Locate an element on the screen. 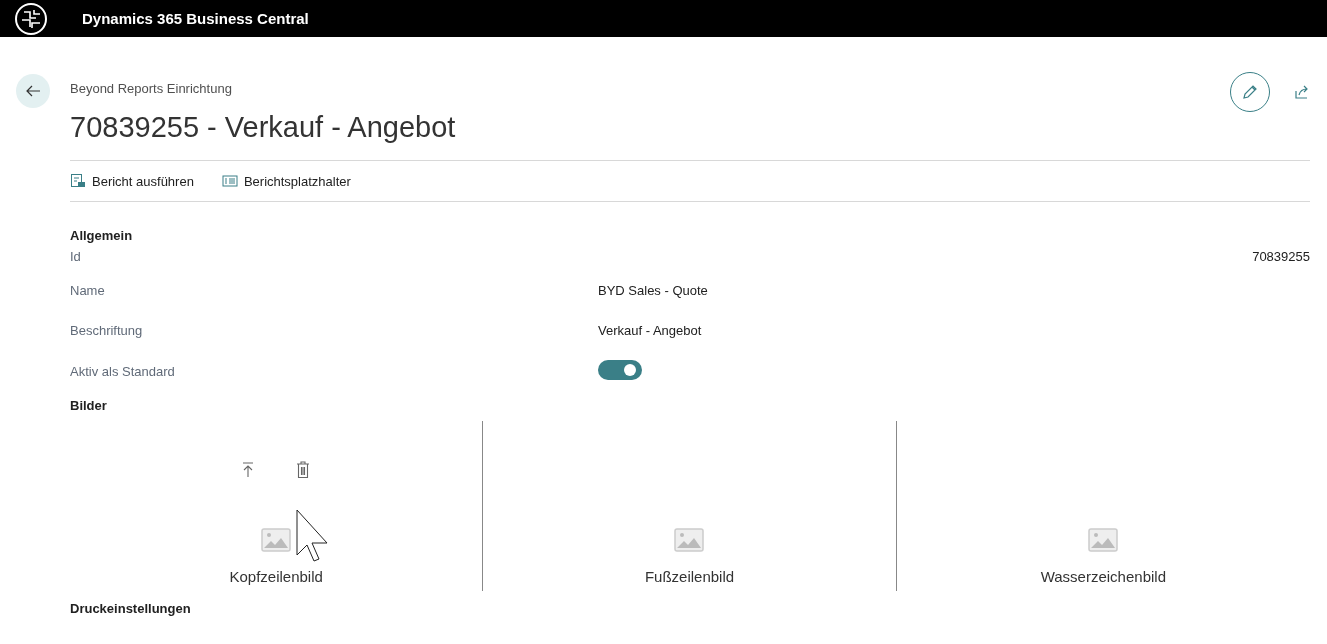 Image resolution: width=1327 pixels, height=644 pixels. field-value: 70839255 is located at coordinates (1281, 256).